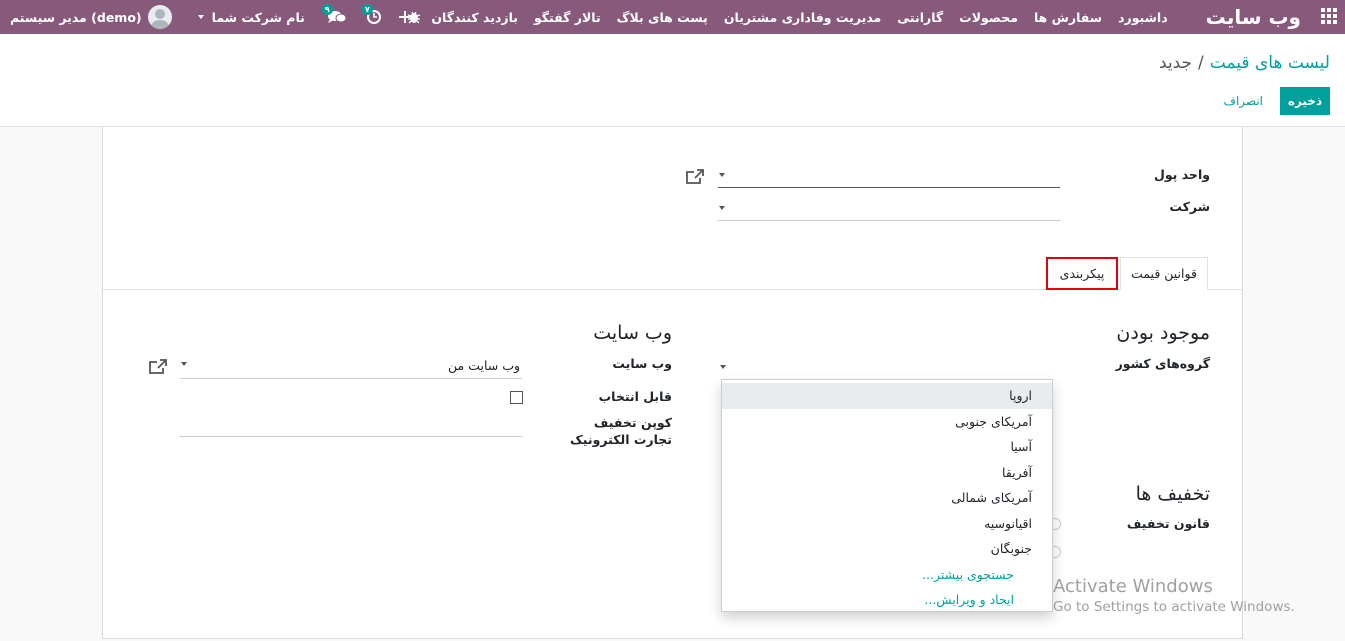 The image size is (1345, 641). What do you see at coordinates (327, 9) in the screenshot?
I see `messages-badge: ۹` at bounding box center [327, 9].